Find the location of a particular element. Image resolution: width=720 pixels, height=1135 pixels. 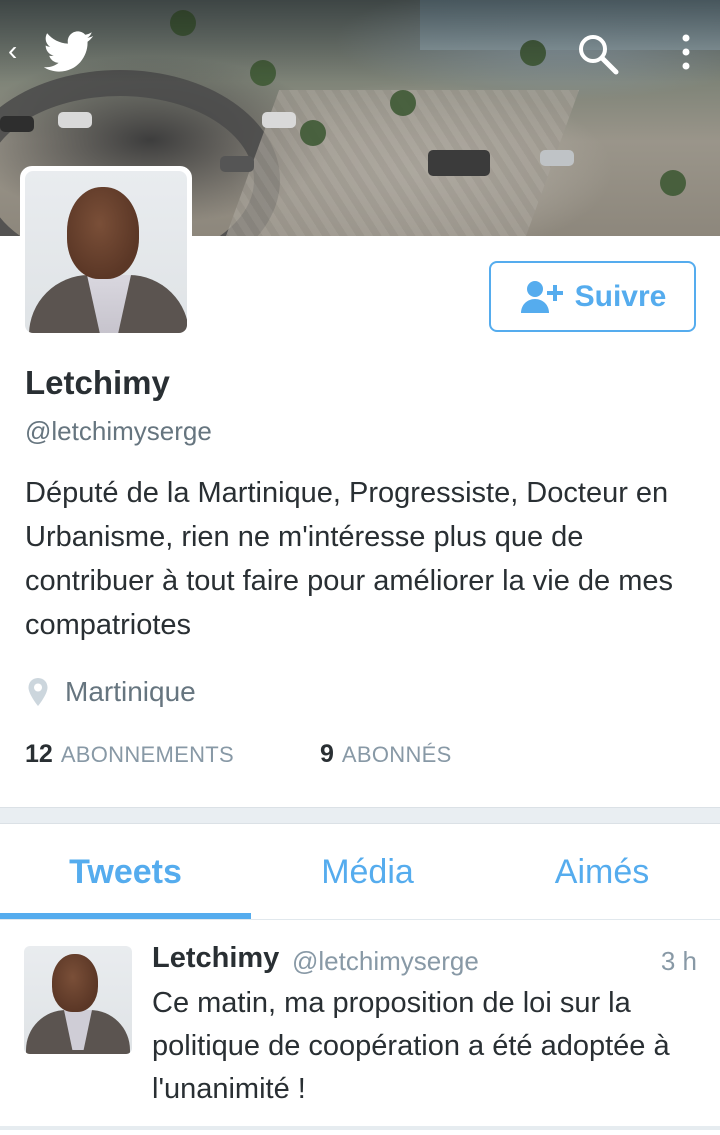

back-chevron-icon: ‹ is located at coordinates (18, 51).